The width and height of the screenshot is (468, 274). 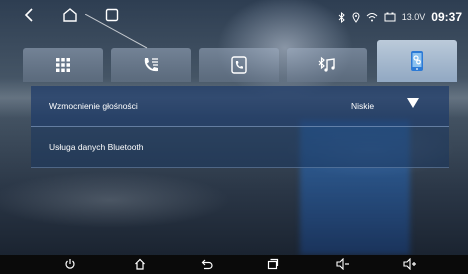 I want to click on volume-down-icon, so click(x=343, y=264).